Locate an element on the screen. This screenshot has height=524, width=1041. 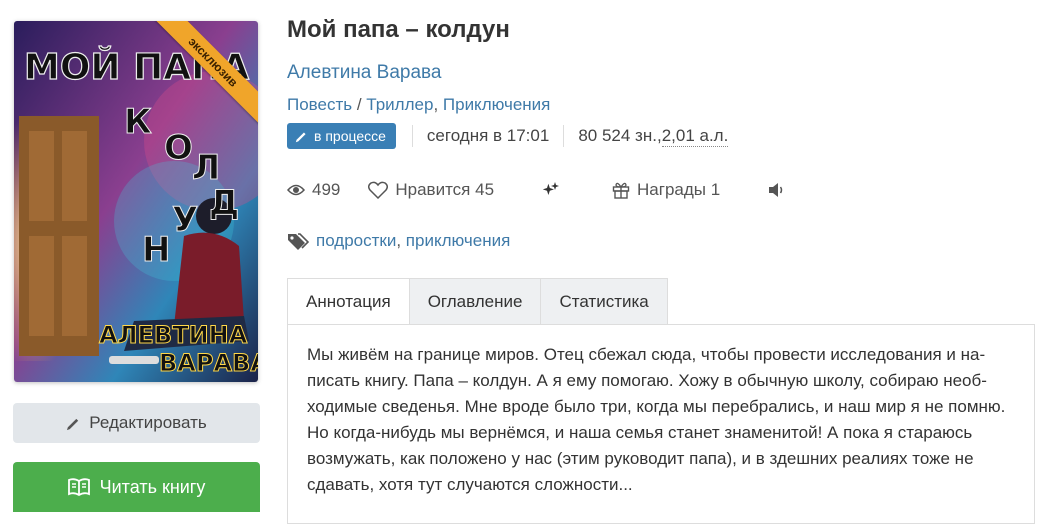
tab-bar: Аннотация Оглавление Статистика is located at coordinates (477, 302).